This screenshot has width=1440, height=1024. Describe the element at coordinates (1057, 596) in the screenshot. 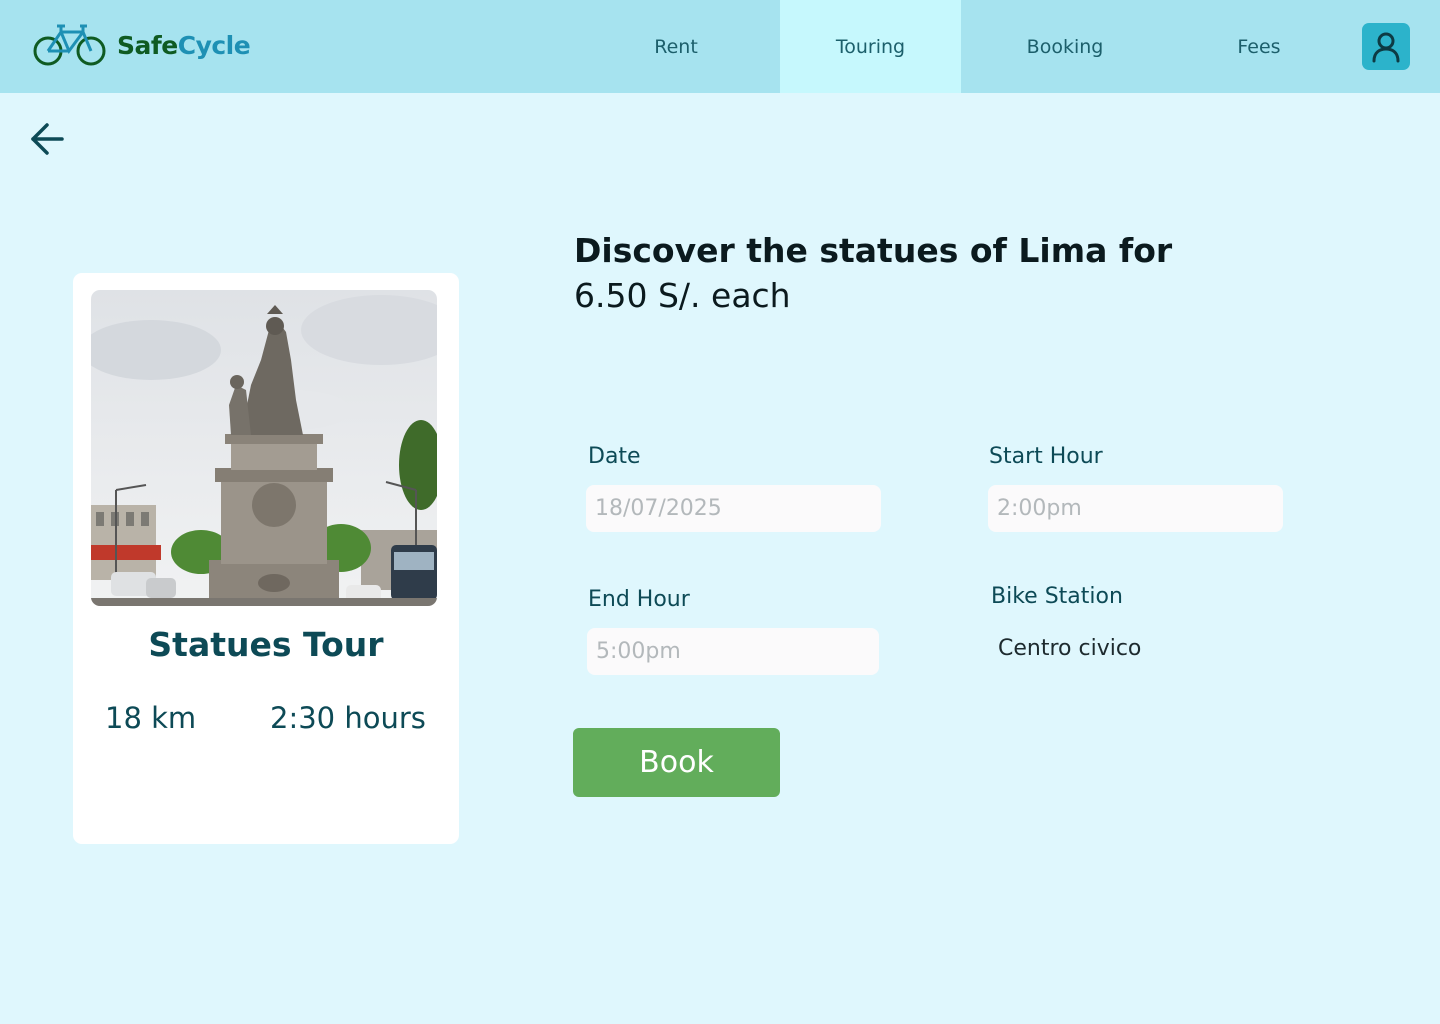

I see `bike-station-label: Bike Station` at that location.